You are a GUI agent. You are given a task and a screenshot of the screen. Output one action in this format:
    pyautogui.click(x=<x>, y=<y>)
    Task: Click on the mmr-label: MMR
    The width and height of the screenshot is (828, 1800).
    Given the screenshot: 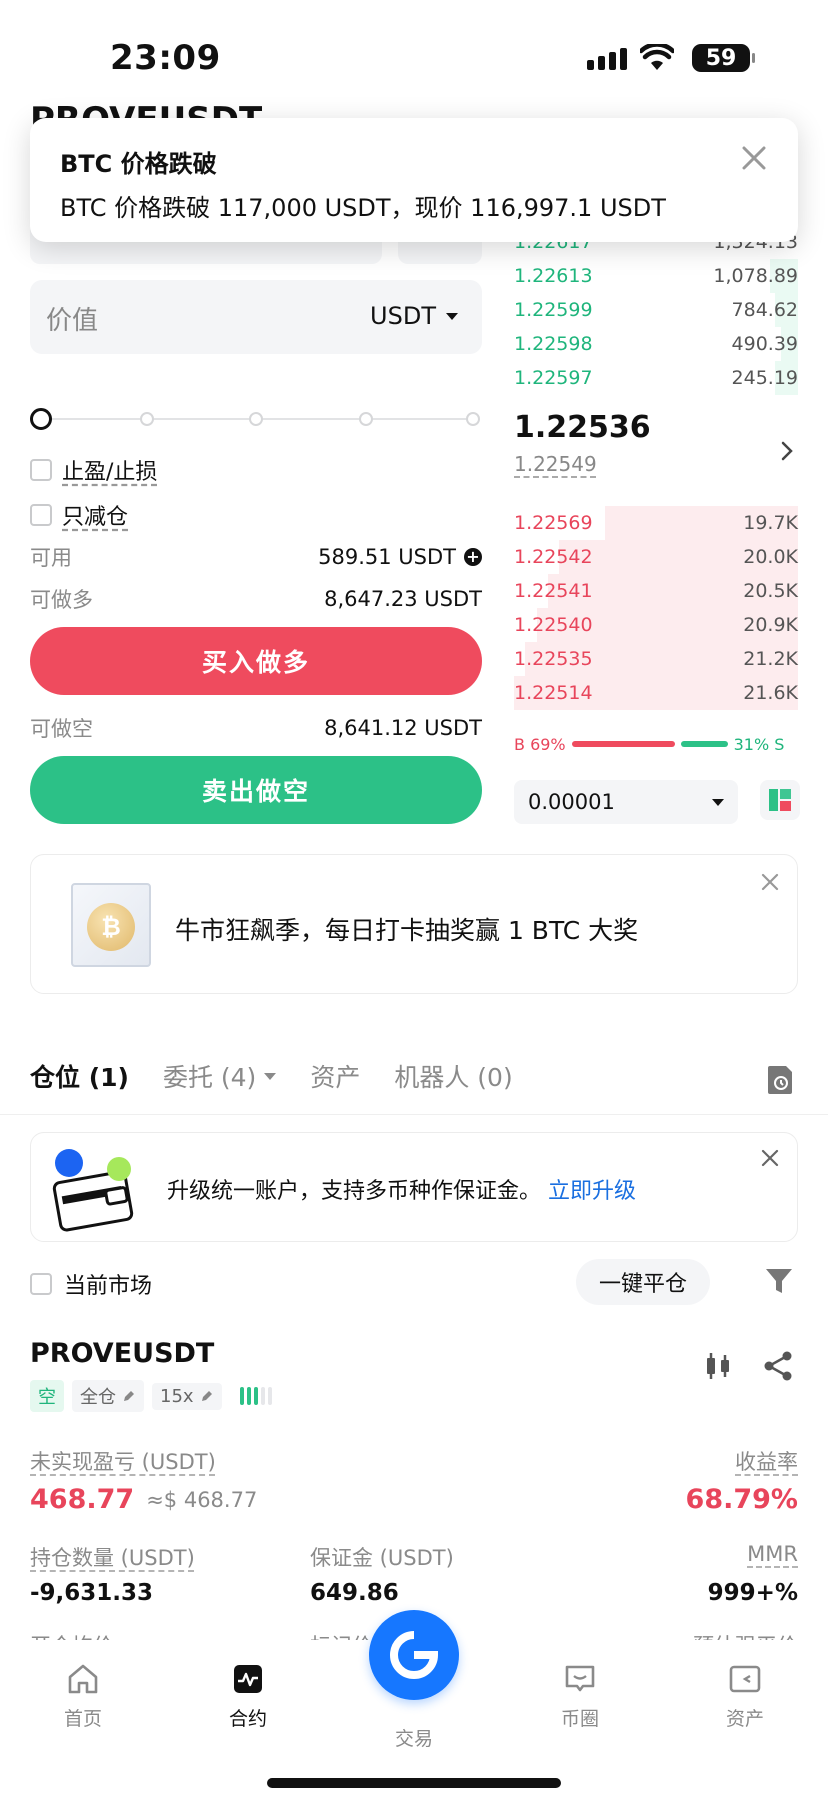 What is the action you would take?
    pyautogui.click(x=772, y=1554)
    